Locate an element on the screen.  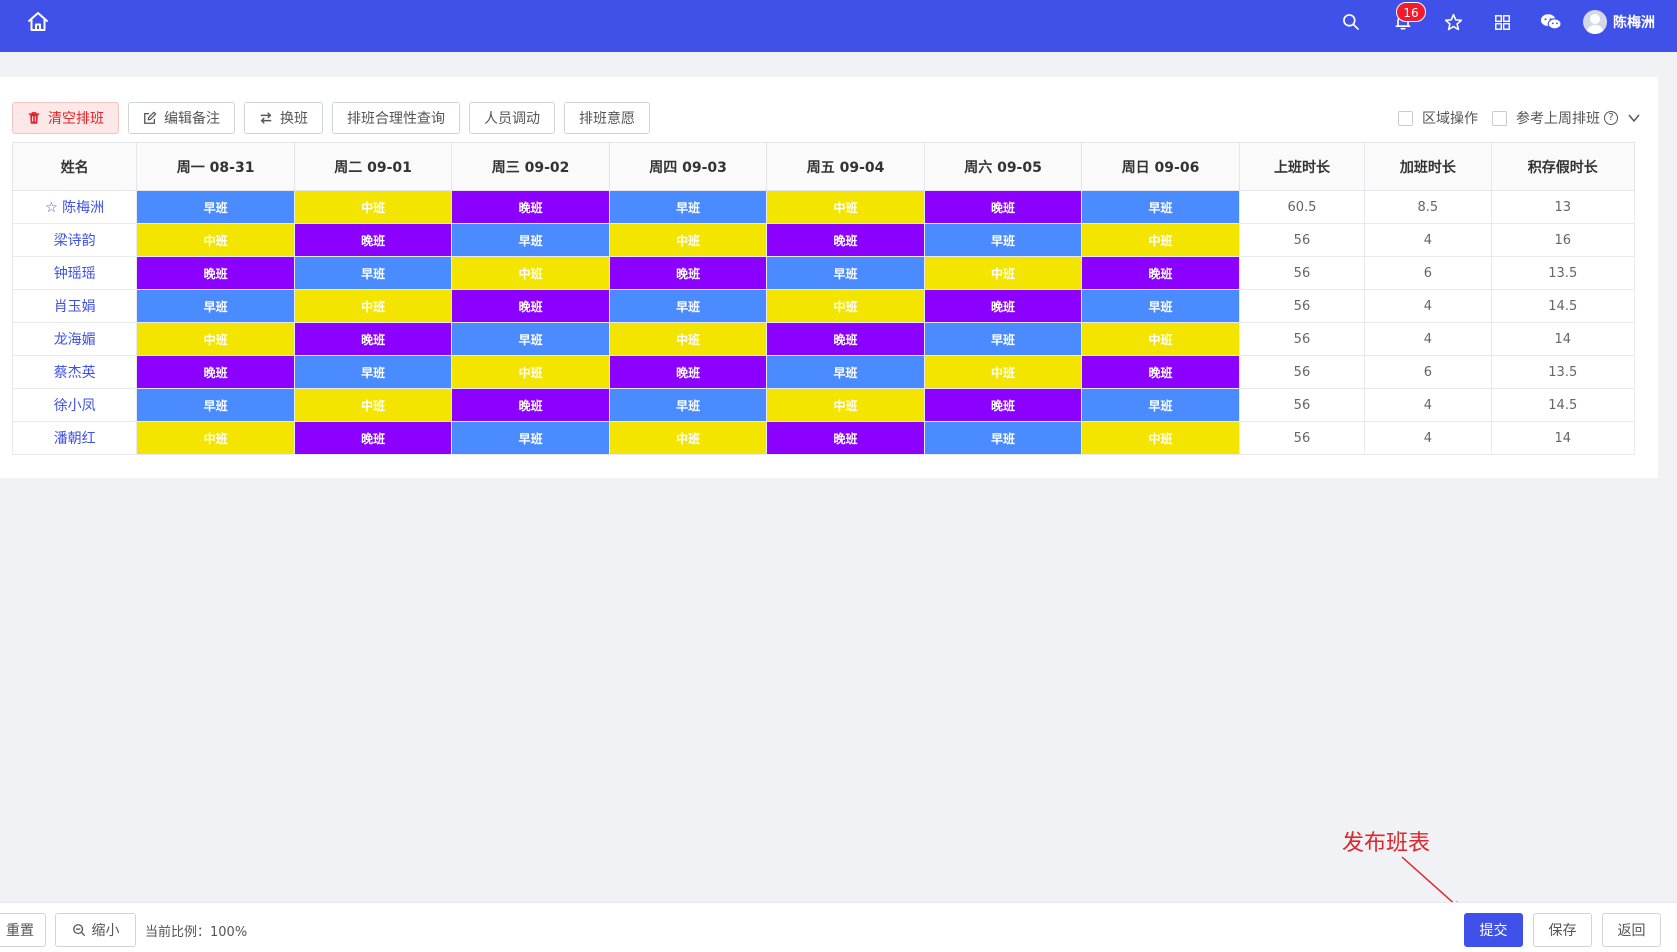
home-icon is located at coordinates (38, 22).